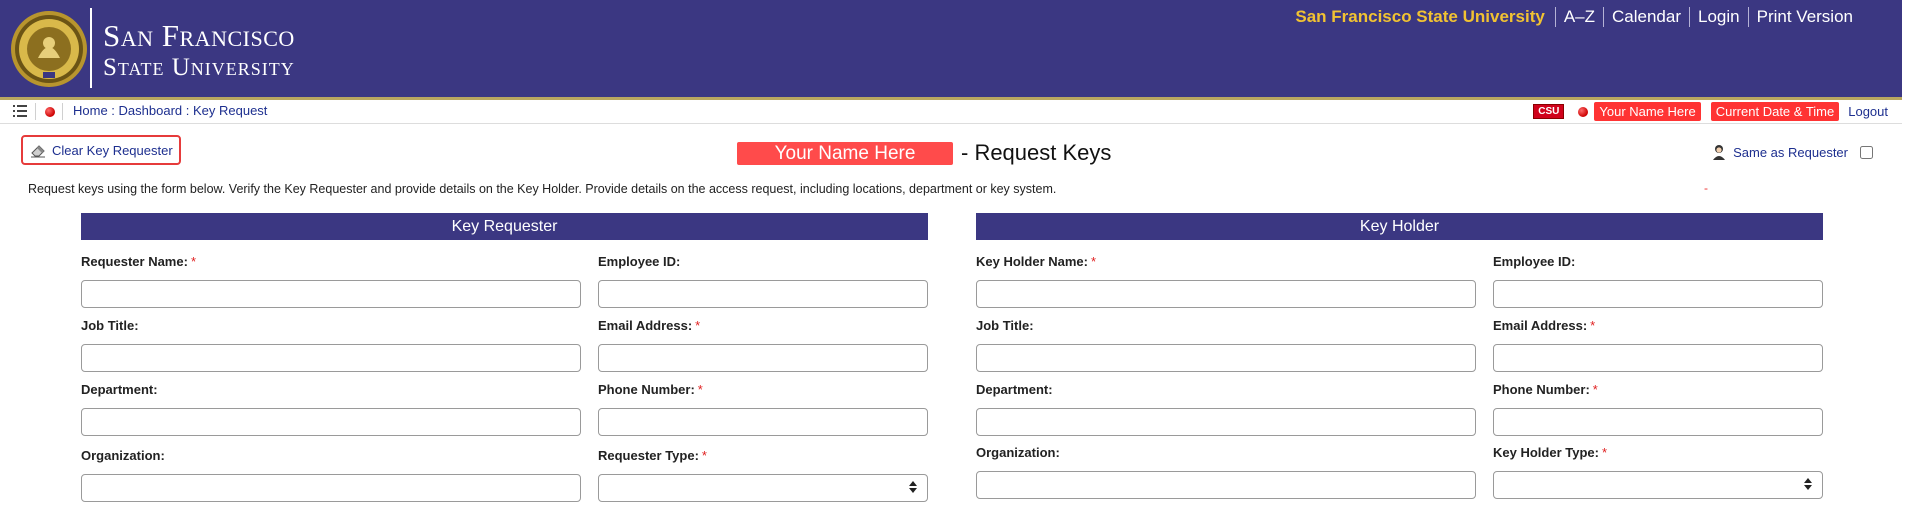 The height and width of the screenshot is (516, 1920). I want to click on requester-email-field-group: Email Address: *, so click(763, 345).